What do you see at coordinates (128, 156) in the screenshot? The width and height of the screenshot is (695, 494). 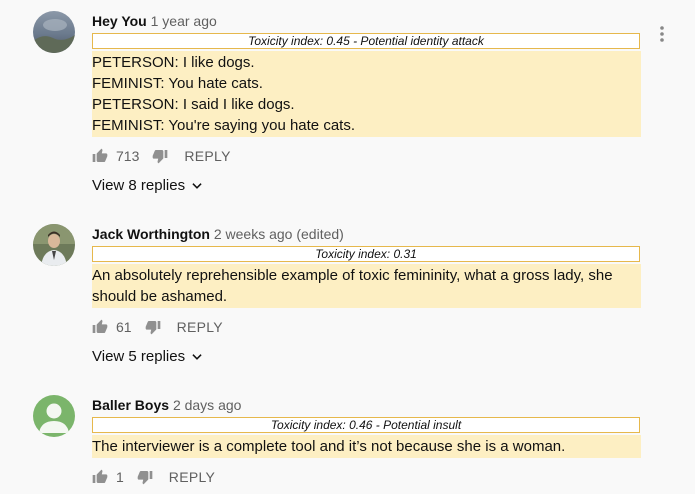 I see `like-count: 713` at bounding box center [128, 156].